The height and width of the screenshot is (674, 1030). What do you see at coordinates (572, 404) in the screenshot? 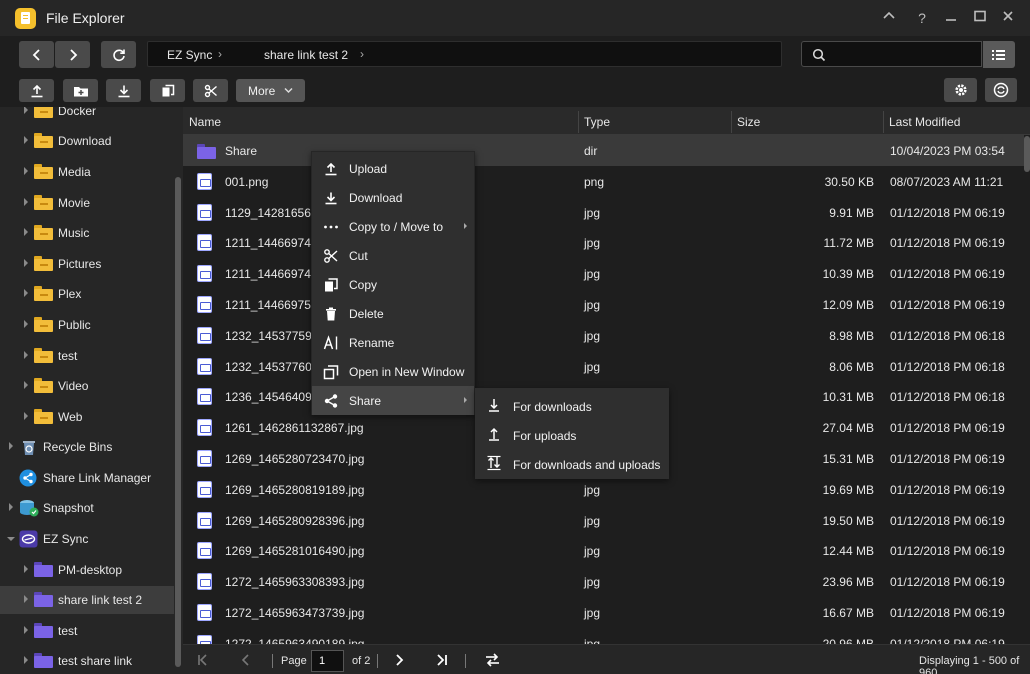
I see `submenu-item-for-downloads: For downloads` at bounding box center [572, 404].